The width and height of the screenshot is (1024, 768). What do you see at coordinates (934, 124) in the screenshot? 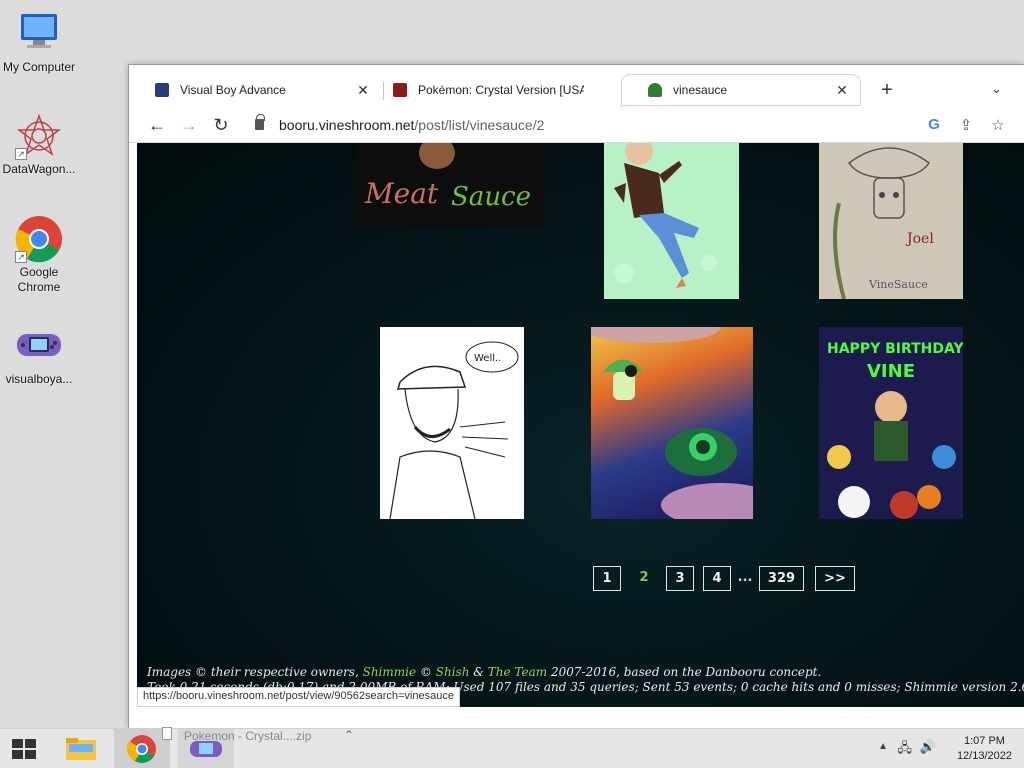
I see `google-translate-icon: G` at bounding box center [934, 124].